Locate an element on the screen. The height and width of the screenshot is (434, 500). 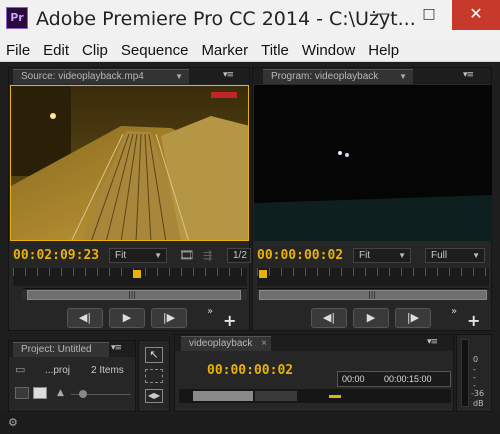
source-fit-label: Fit is located at coordinates (121, 255).